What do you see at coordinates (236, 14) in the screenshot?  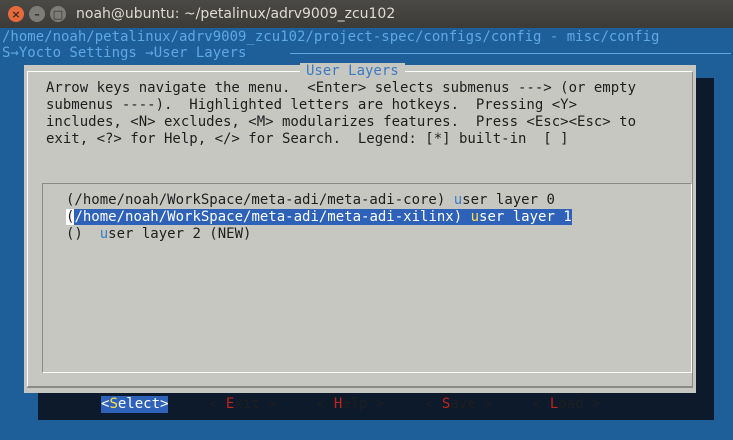 I see `window-title: noah@ubuntu: ~/petalinux/adrv9009_zcu102` at bounding box center [236, 14].